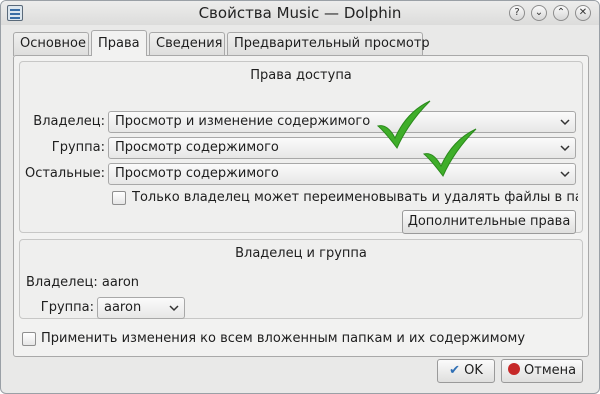 The height and width of the screenshot is (394, 600). I want to click on apply-recursive-checkbox, so click(29, 339).